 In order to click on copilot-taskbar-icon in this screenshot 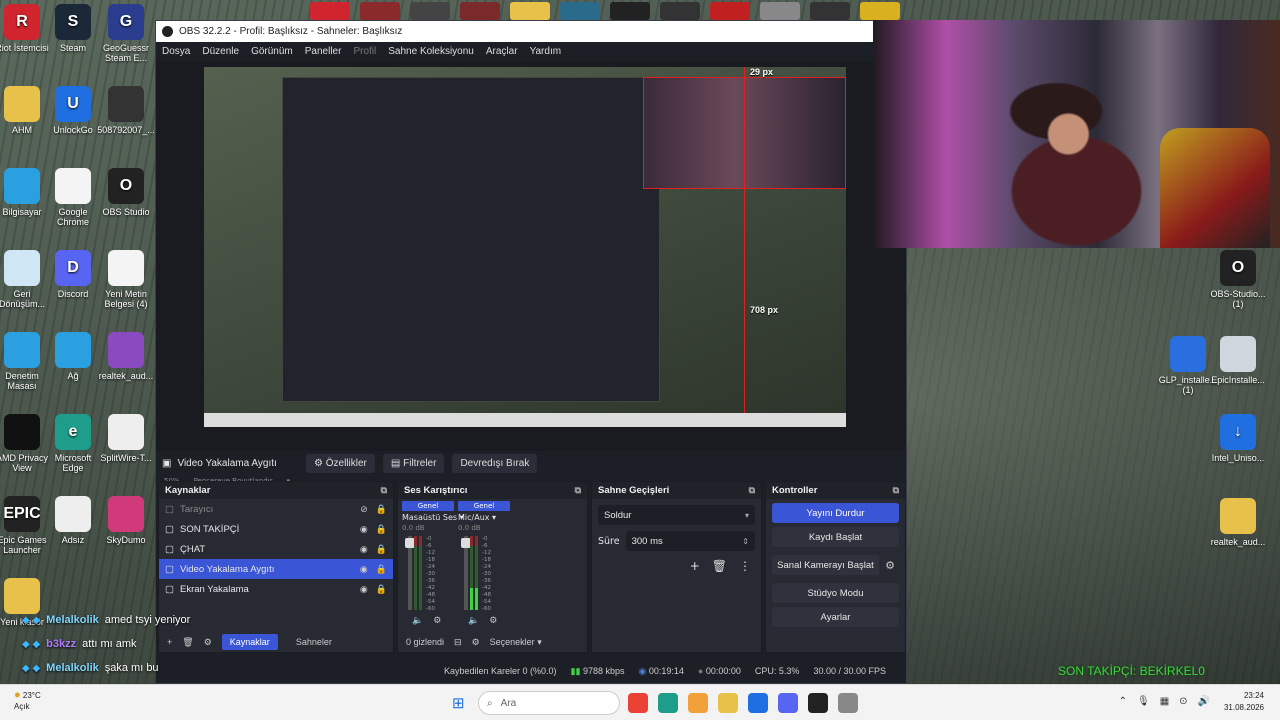, I will do `click(698, 703)`.